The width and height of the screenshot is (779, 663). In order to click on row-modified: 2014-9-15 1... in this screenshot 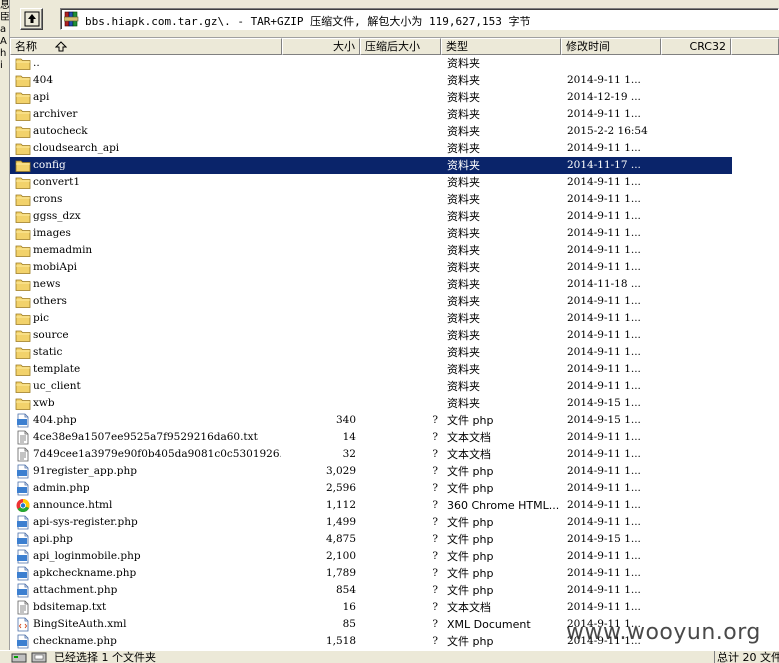, I will do `click(604, 420)`.